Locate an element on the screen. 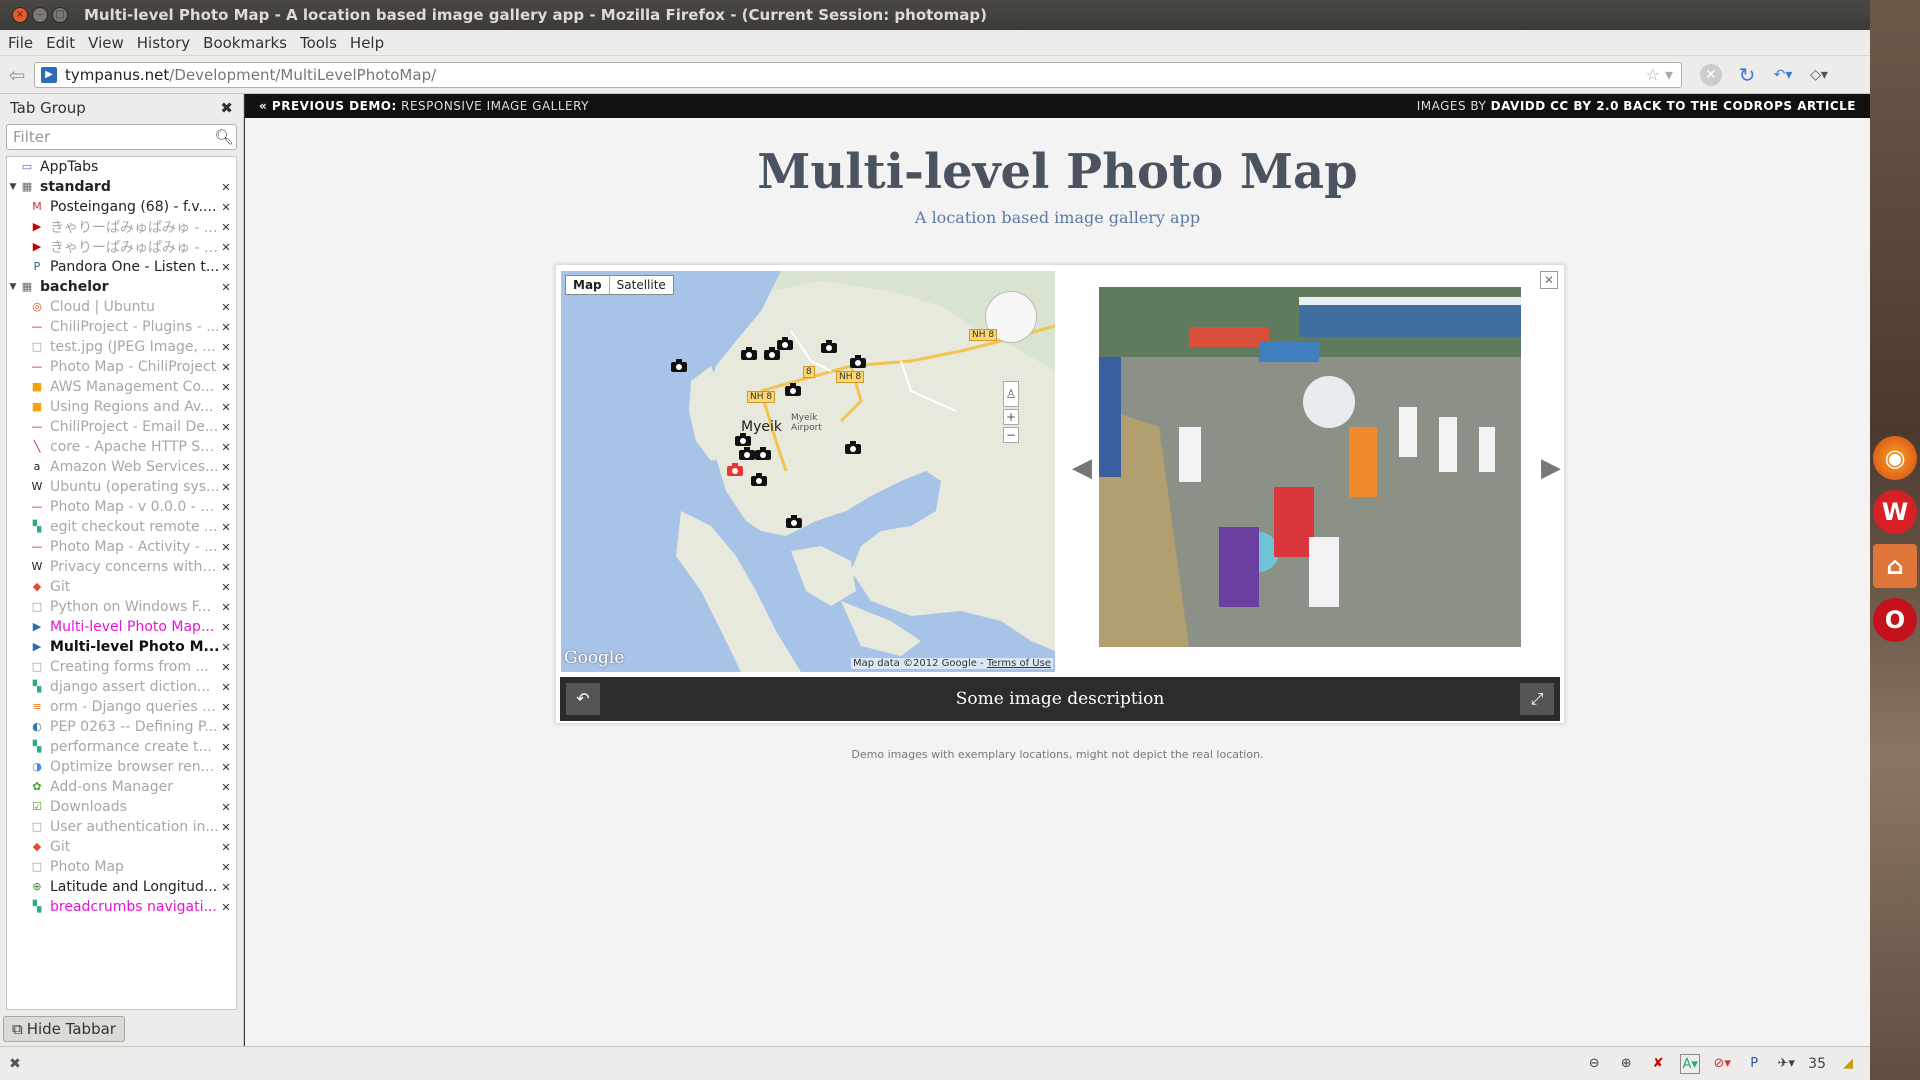  tab-row: ≡ orm - Django queries - ... ✕ is located at coordinates (121, 707).